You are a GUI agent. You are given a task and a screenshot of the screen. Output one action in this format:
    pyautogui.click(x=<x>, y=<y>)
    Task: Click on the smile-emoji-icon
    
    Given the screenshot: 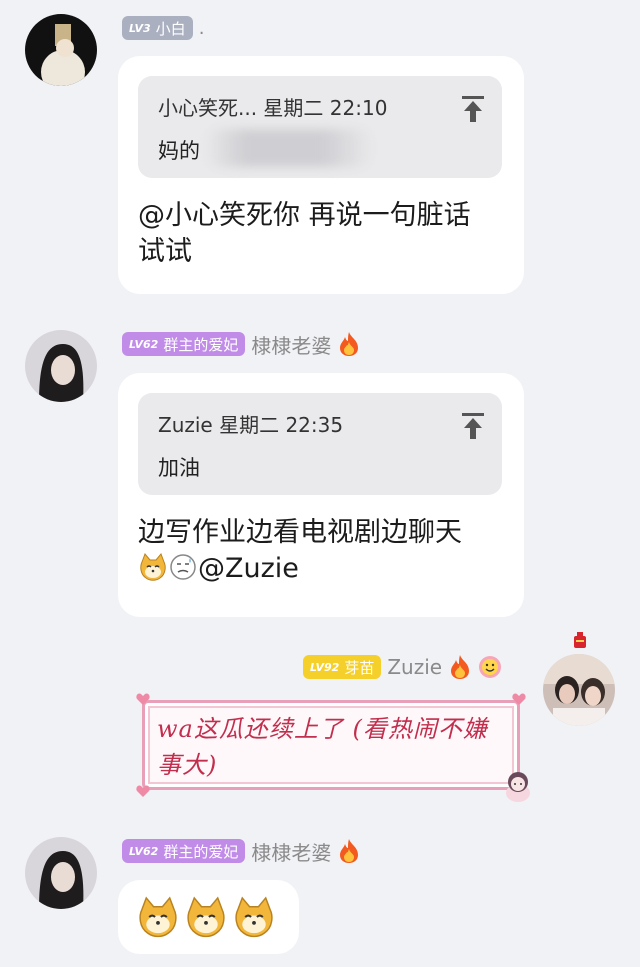 What is the action you would take?
    pyautogui.click(x=490, y=667)
    